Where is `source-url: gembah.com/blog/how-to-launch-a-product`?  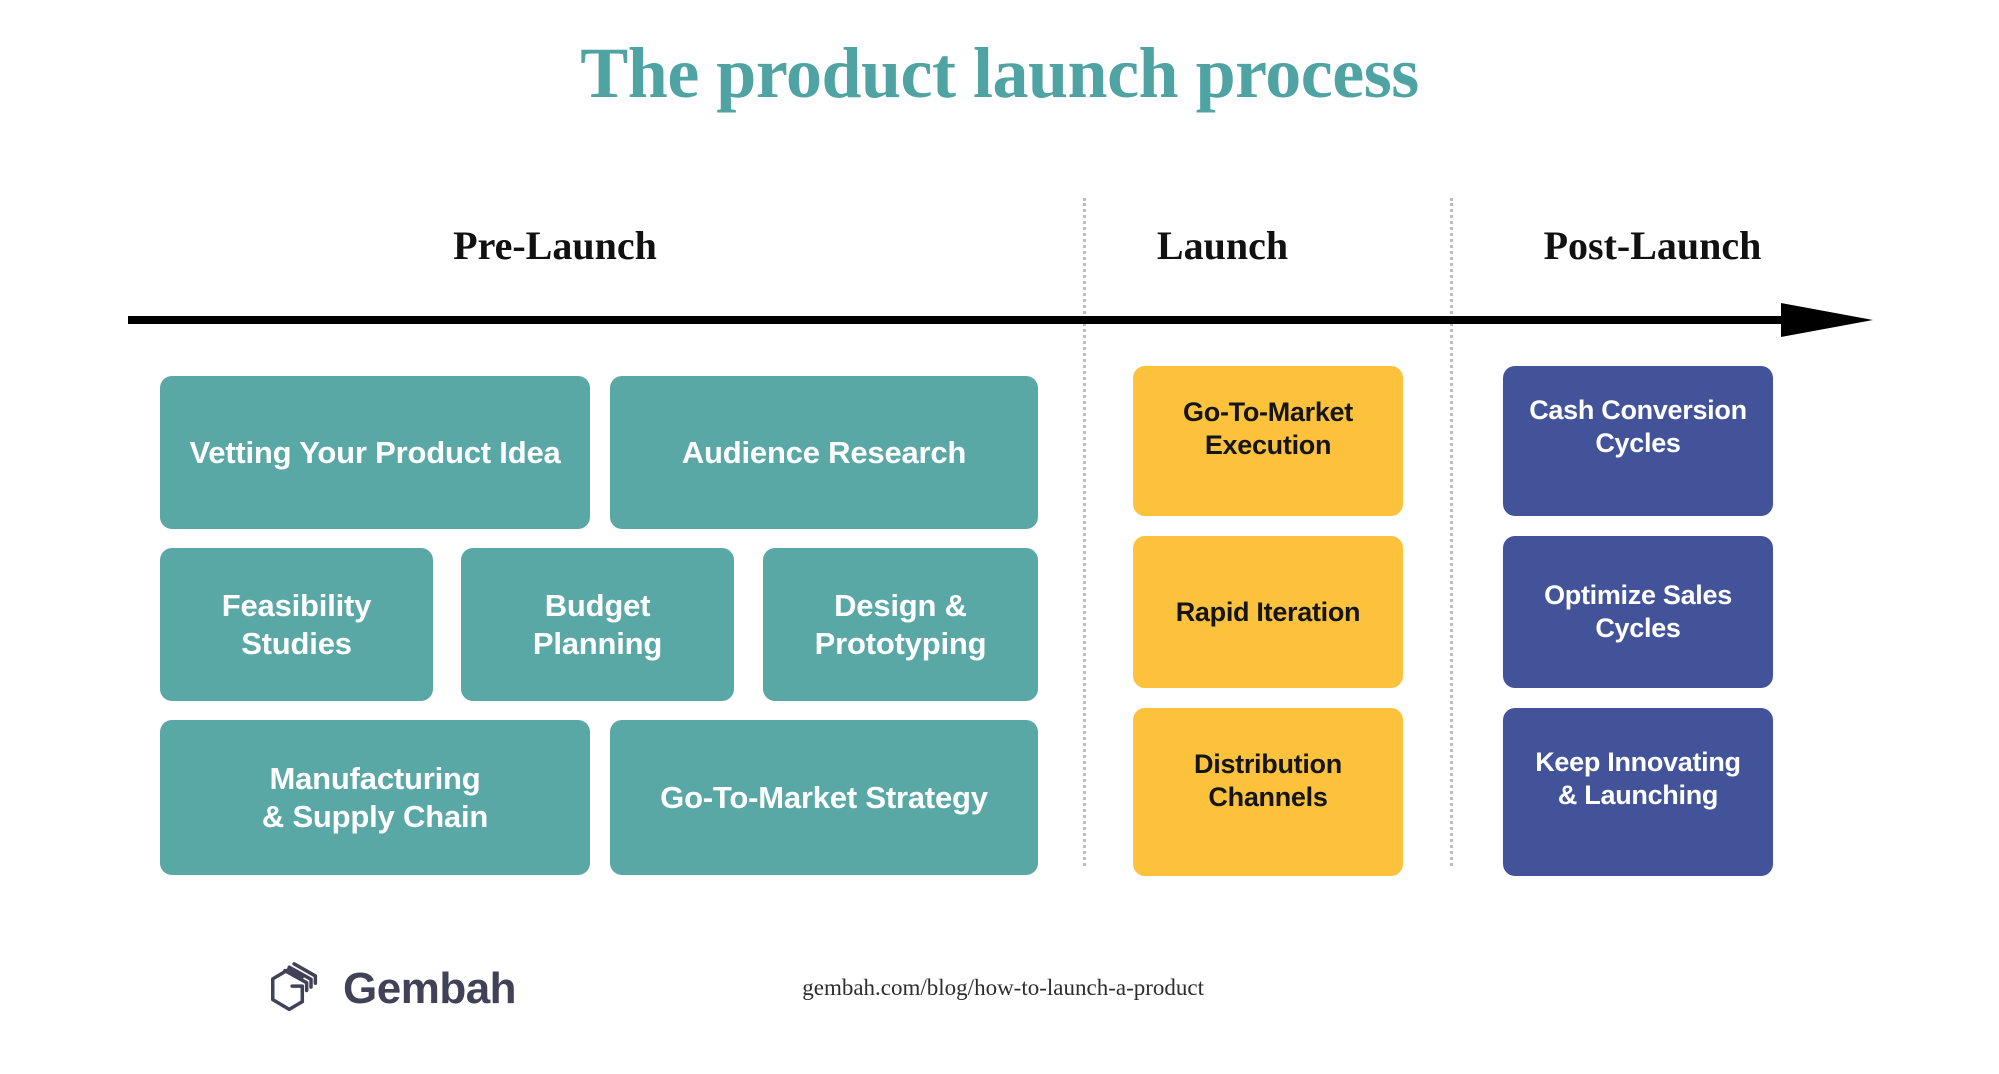 source-url: gembah.com/blog/how-to-launch-a-product is located at coordinates (1003, 987).